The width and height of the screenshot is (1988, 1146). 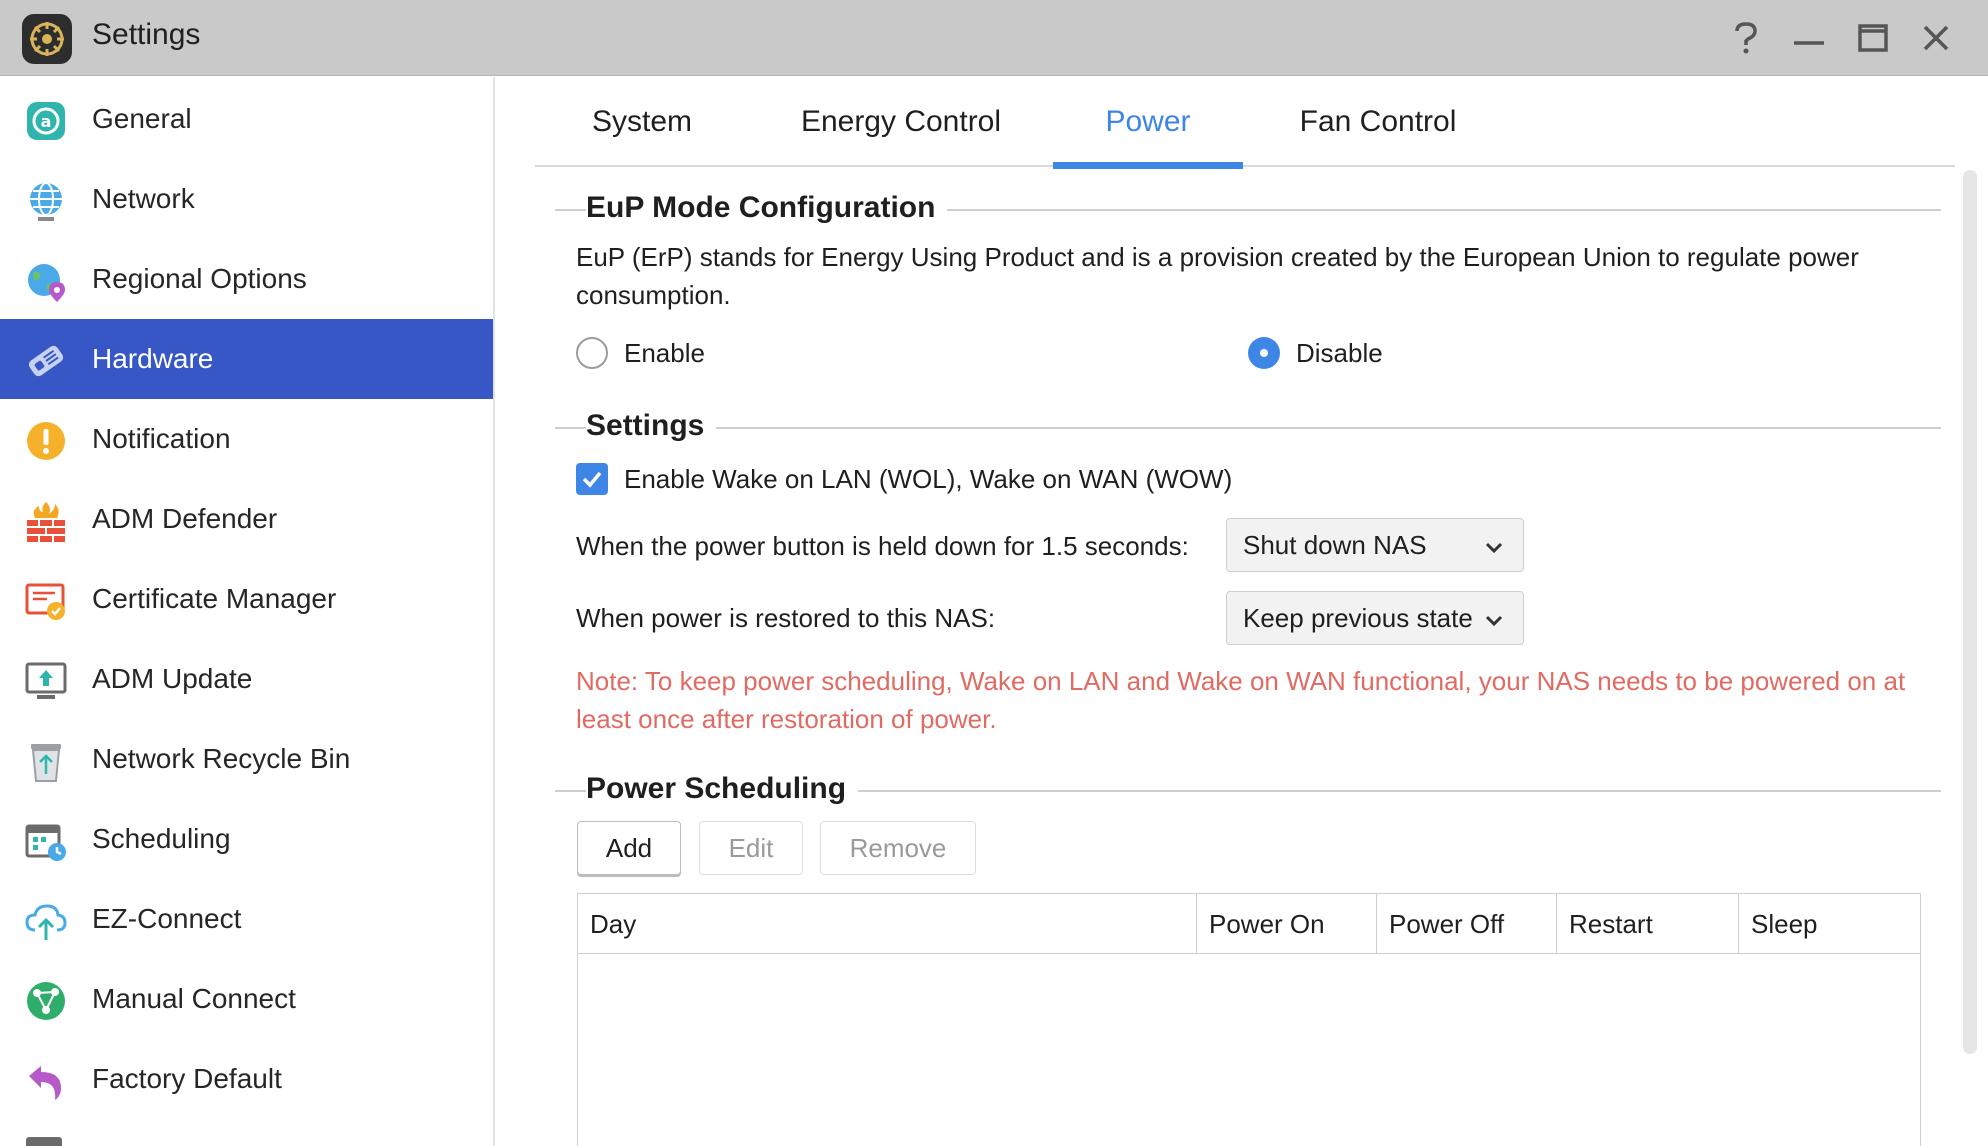 I want to click on sidebar-item-general: a General, so click(x=246, y=119).